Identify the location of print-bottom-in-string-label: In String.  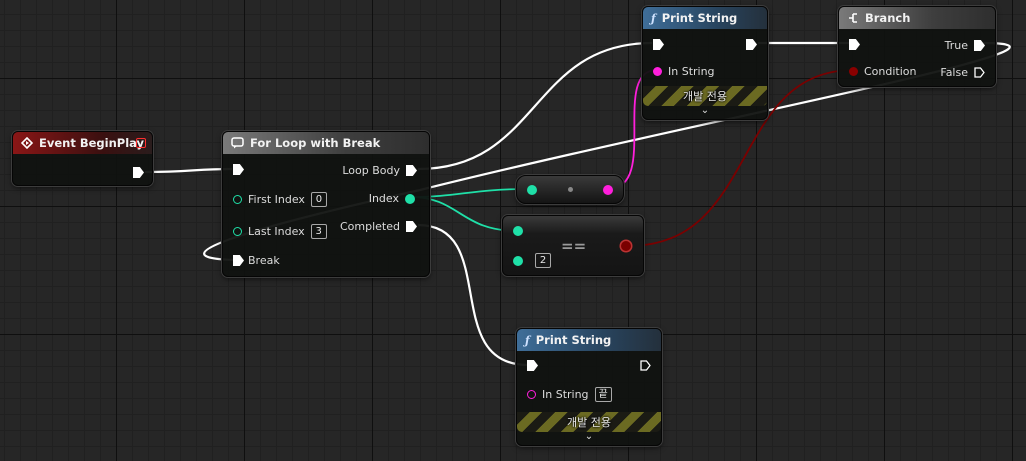
(565, 394).